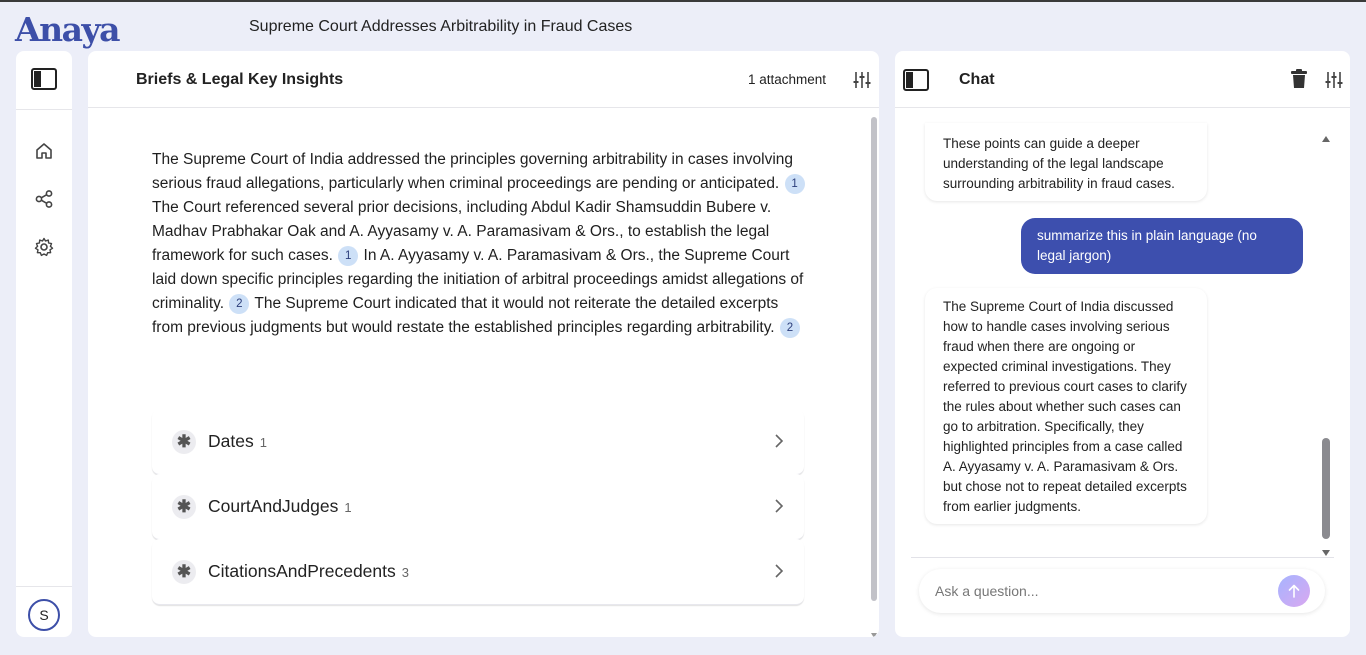 The image size is (1366, 655). What do you see at coordinates (874, 359) in the screenshot?
I see `briefs-scrollbar` at bounding box center [874, 359].